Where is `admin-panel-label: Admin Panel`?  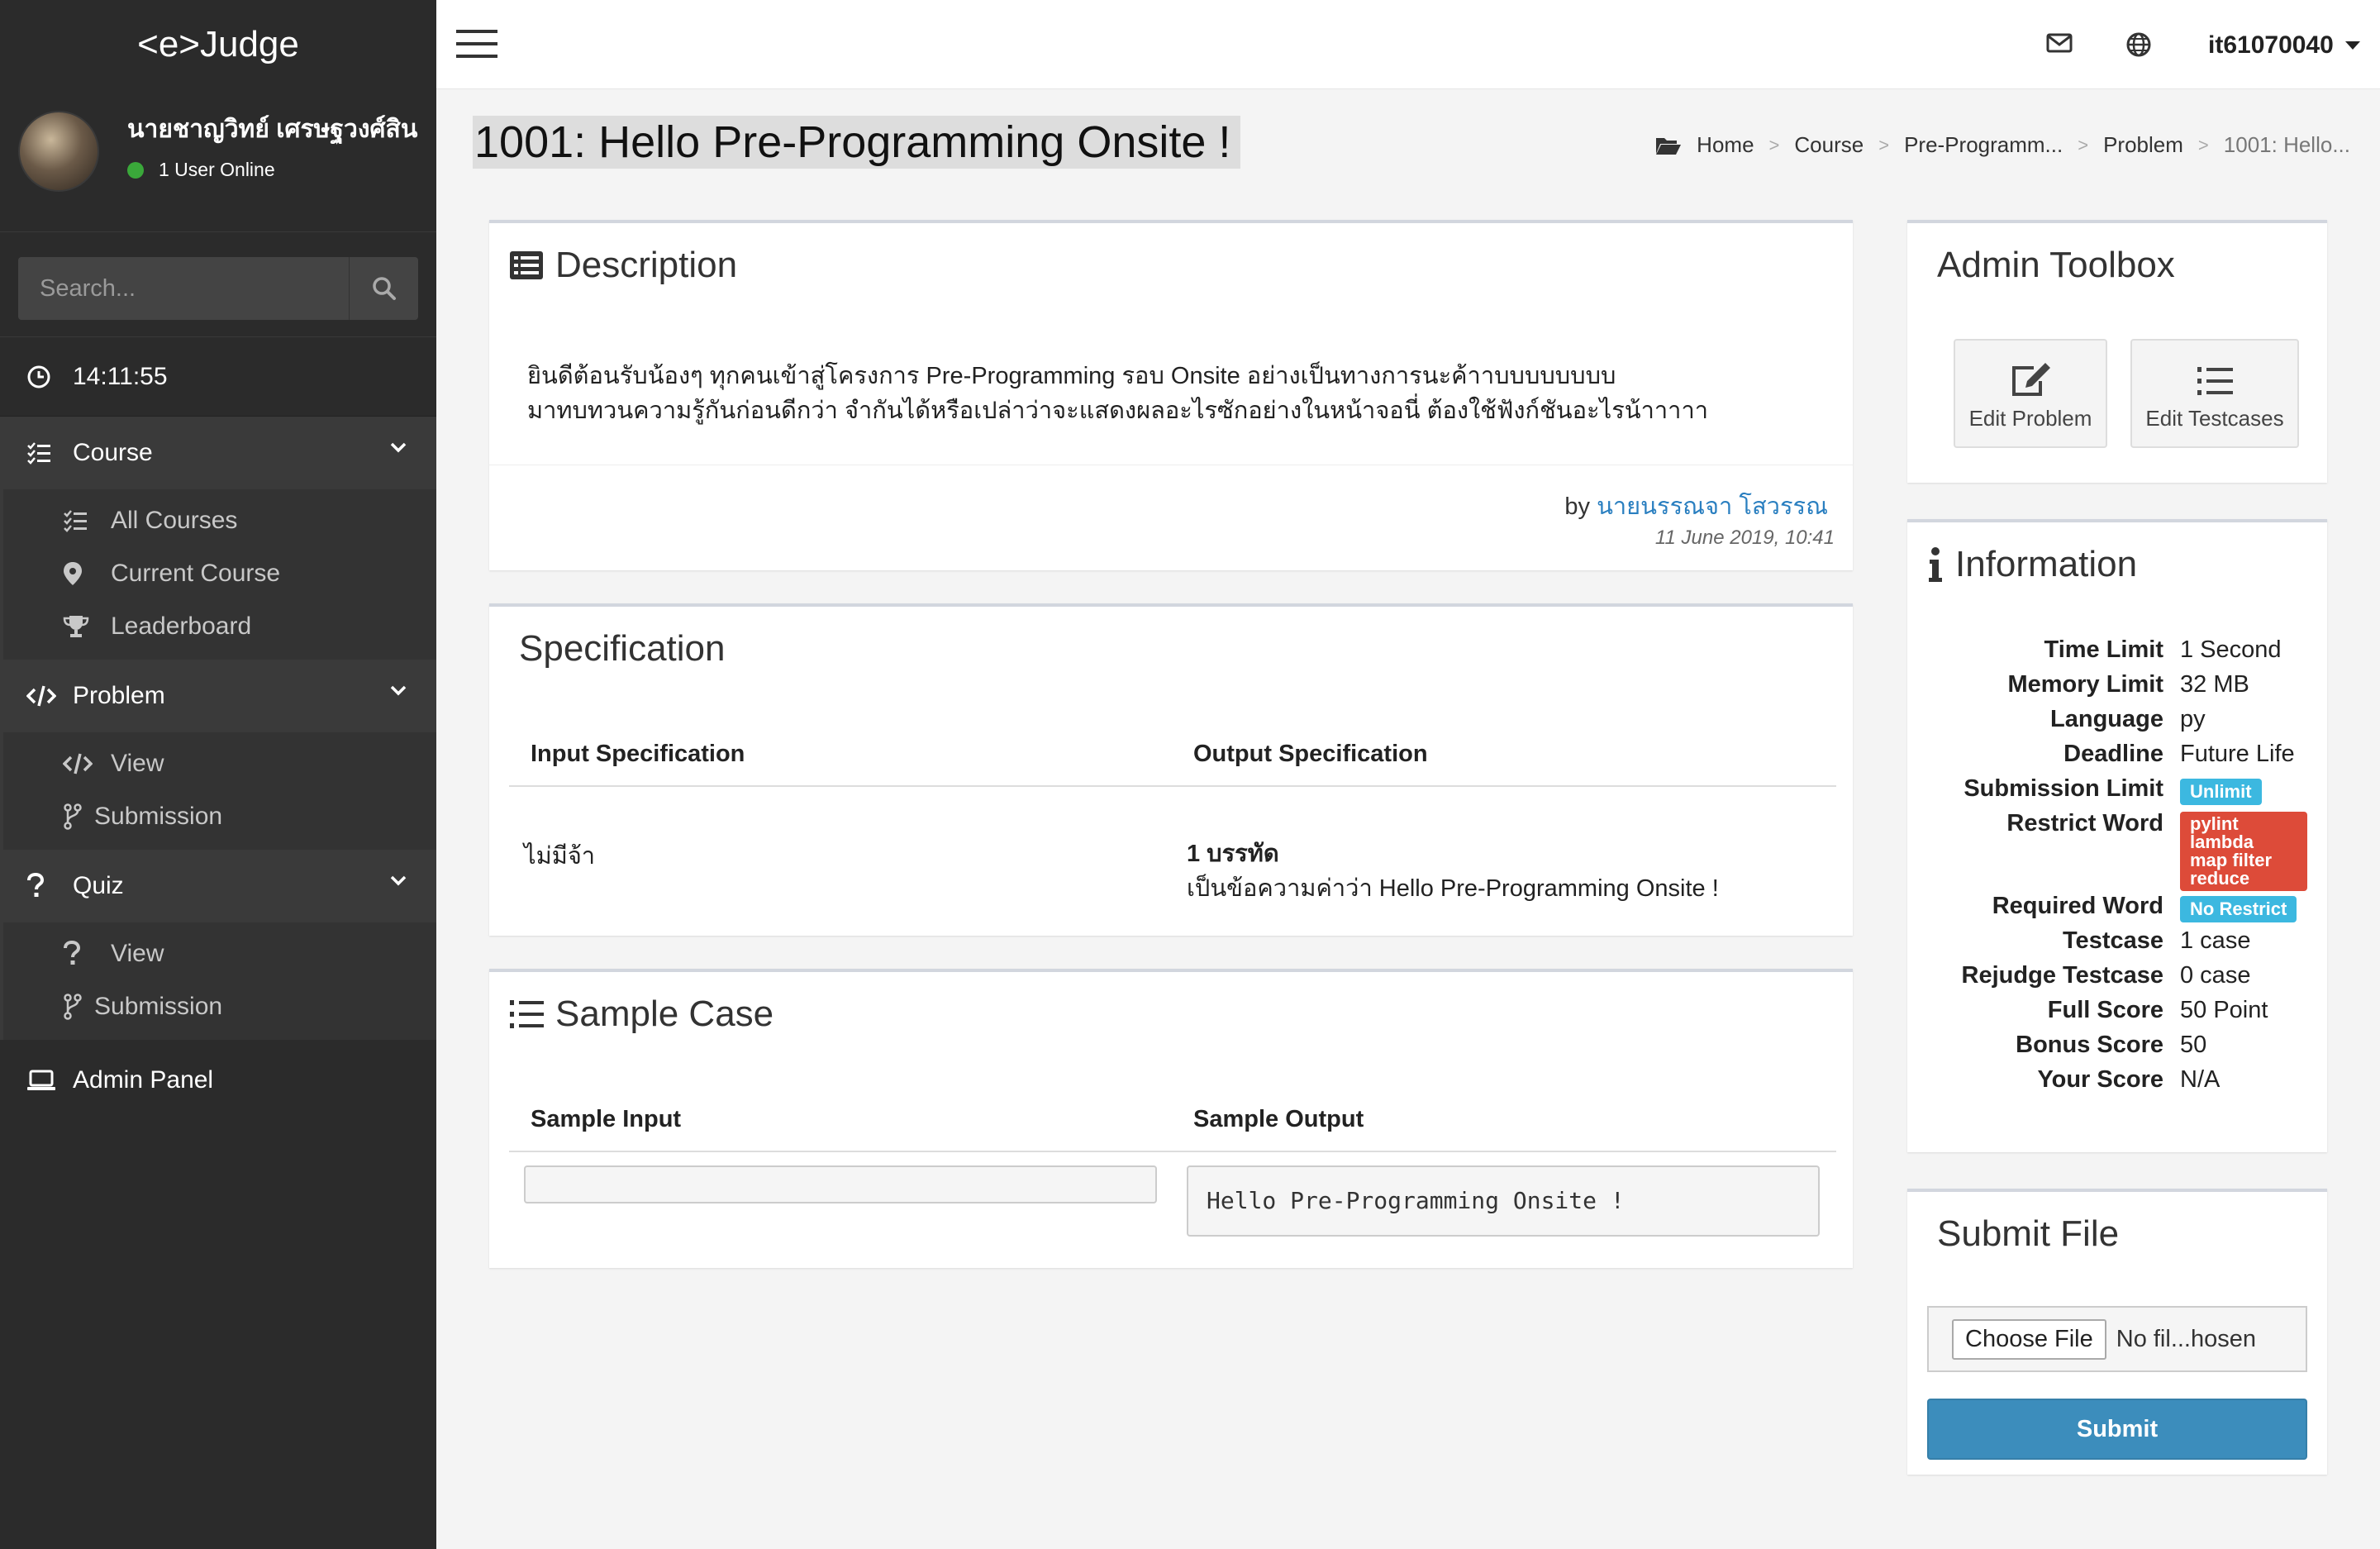
admin-panel-label: Admin Panel is located at coordinates (143, 1080).